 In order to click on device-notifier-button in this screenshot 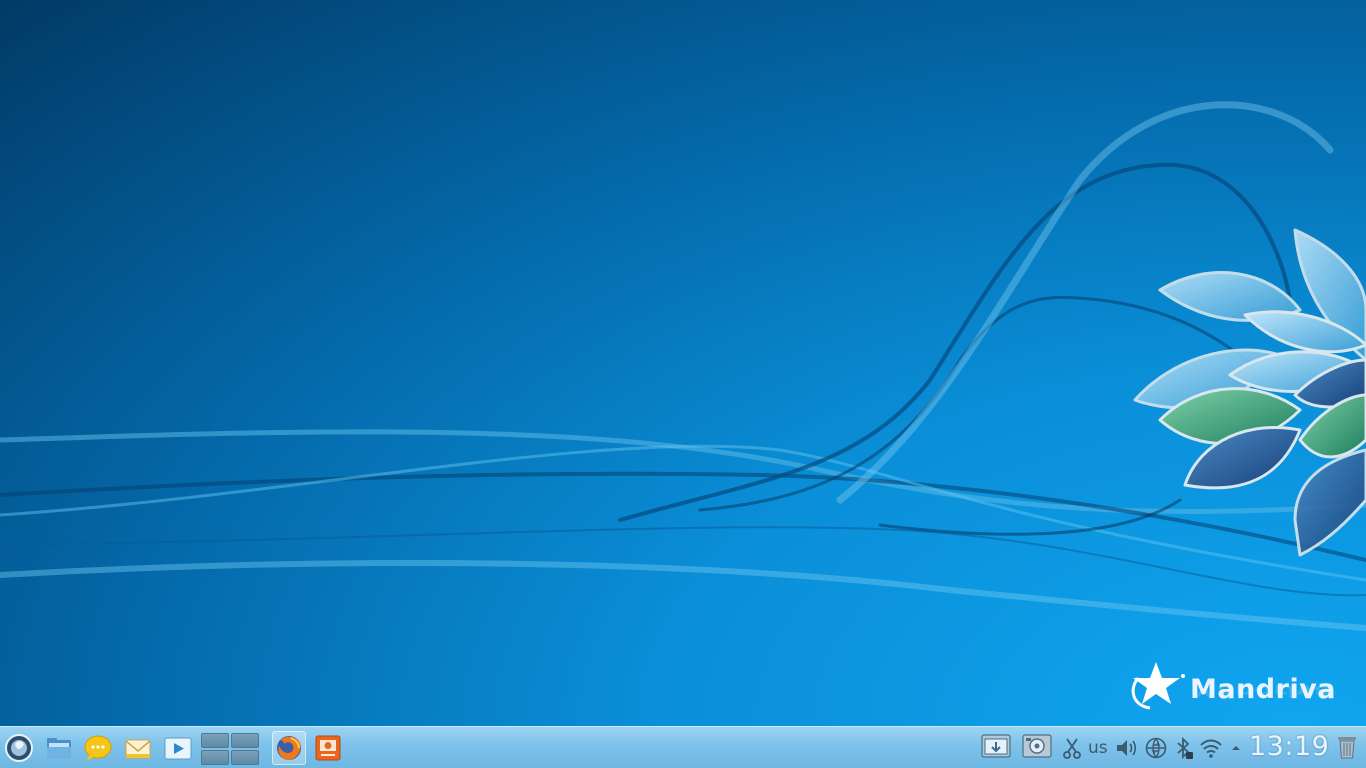, I will do `click(996, 746)`.